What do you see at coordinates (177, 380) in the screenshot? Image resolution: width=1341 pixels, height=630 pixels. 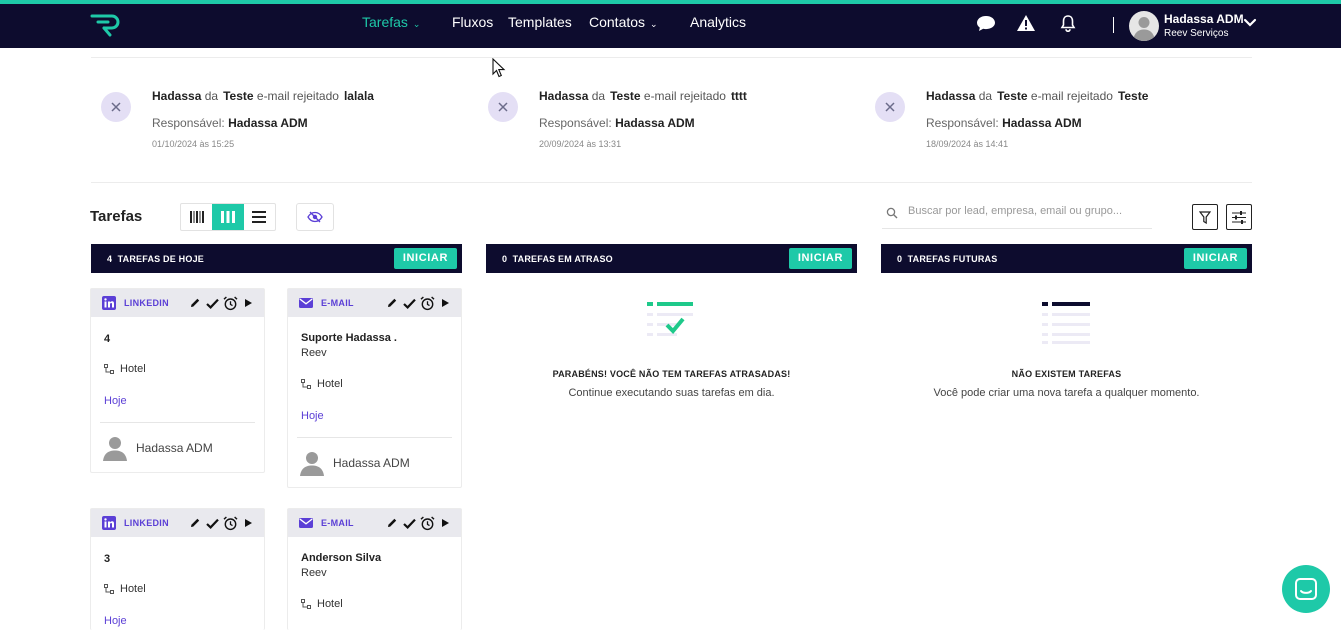 I see `task-card: LINKEDIN 4 Hotel Hoje Hadassa ADM` at bounding box center [177, 380].